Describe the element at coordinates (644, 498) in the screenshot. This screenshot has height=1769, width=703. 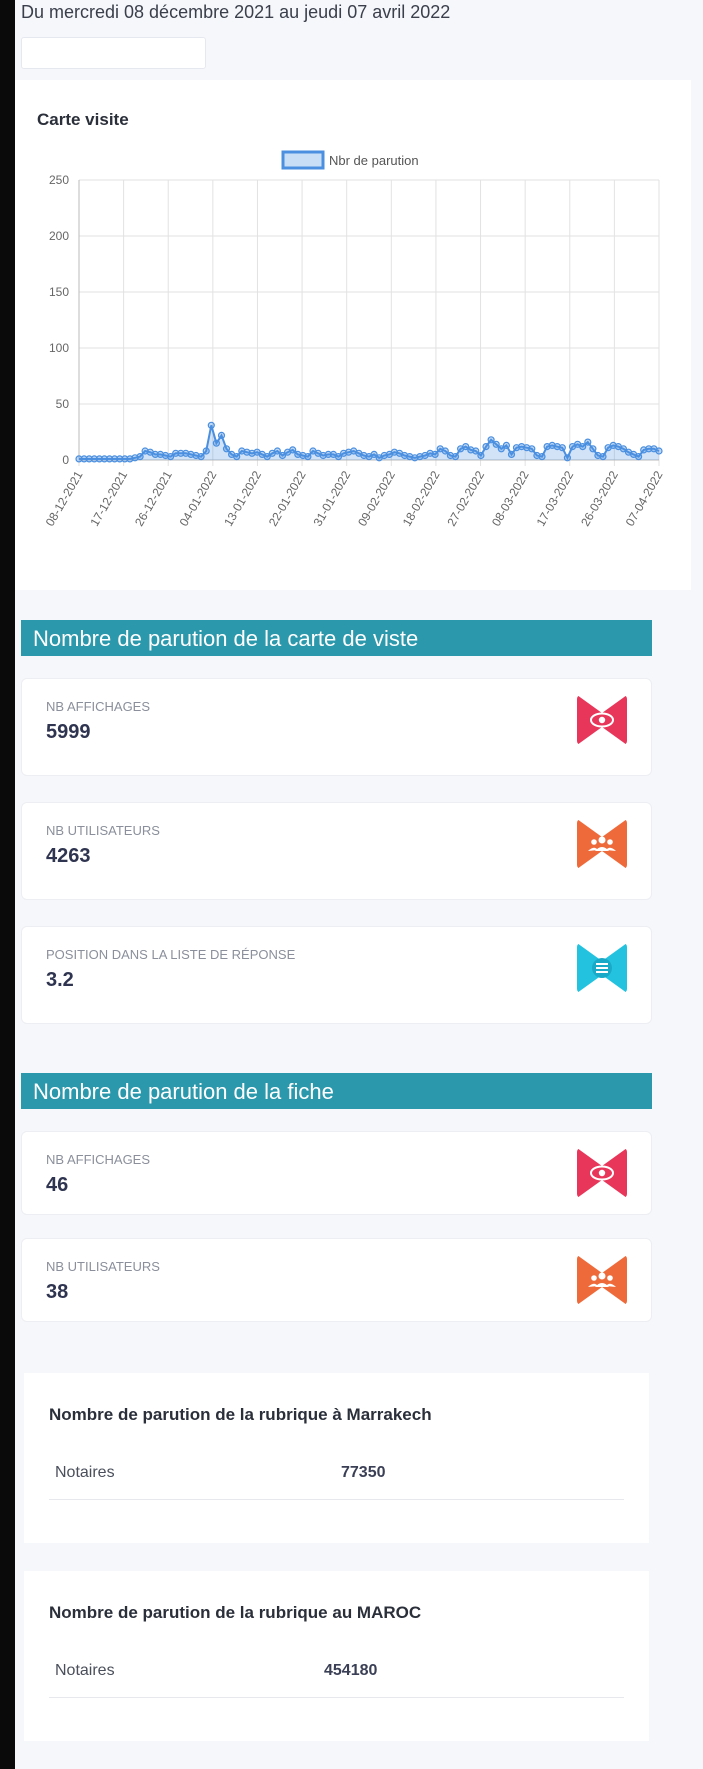
I see `x-tick-label: 07-04-2022` at that location.